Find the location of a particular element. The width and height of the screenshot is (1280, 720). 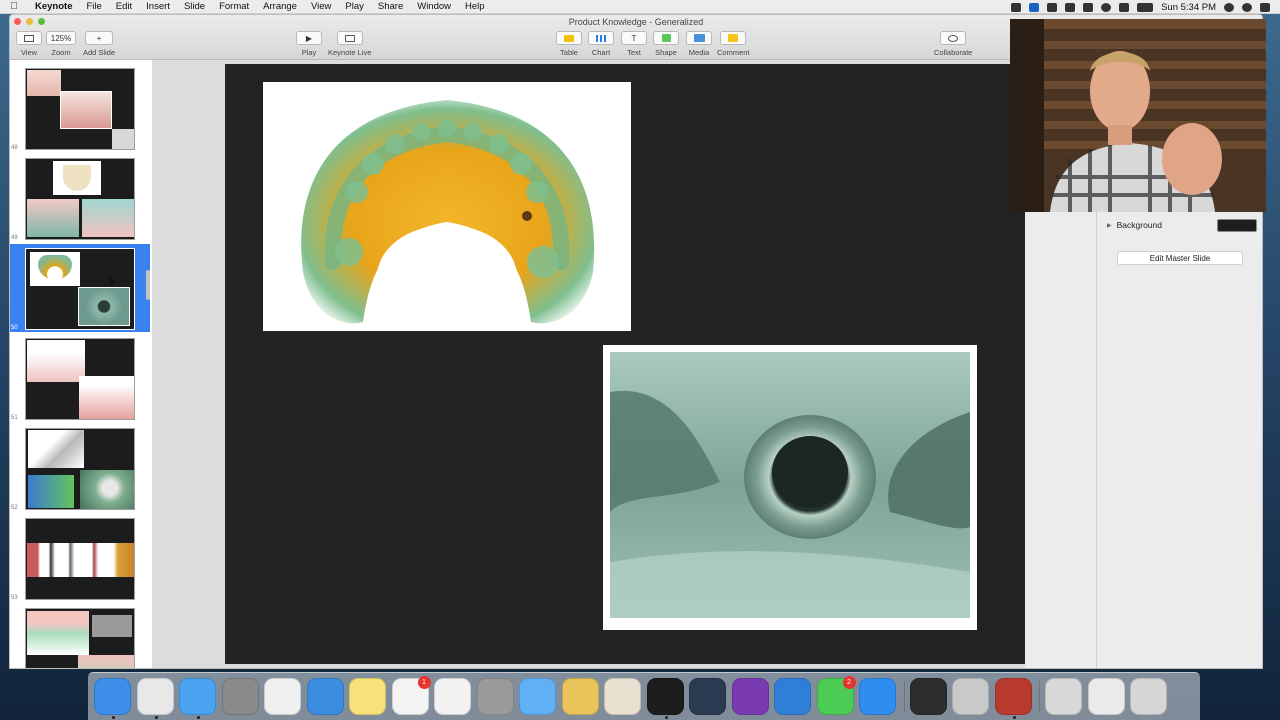

keynote-live-label: Keynote Live is located at coordinates (350, 52).